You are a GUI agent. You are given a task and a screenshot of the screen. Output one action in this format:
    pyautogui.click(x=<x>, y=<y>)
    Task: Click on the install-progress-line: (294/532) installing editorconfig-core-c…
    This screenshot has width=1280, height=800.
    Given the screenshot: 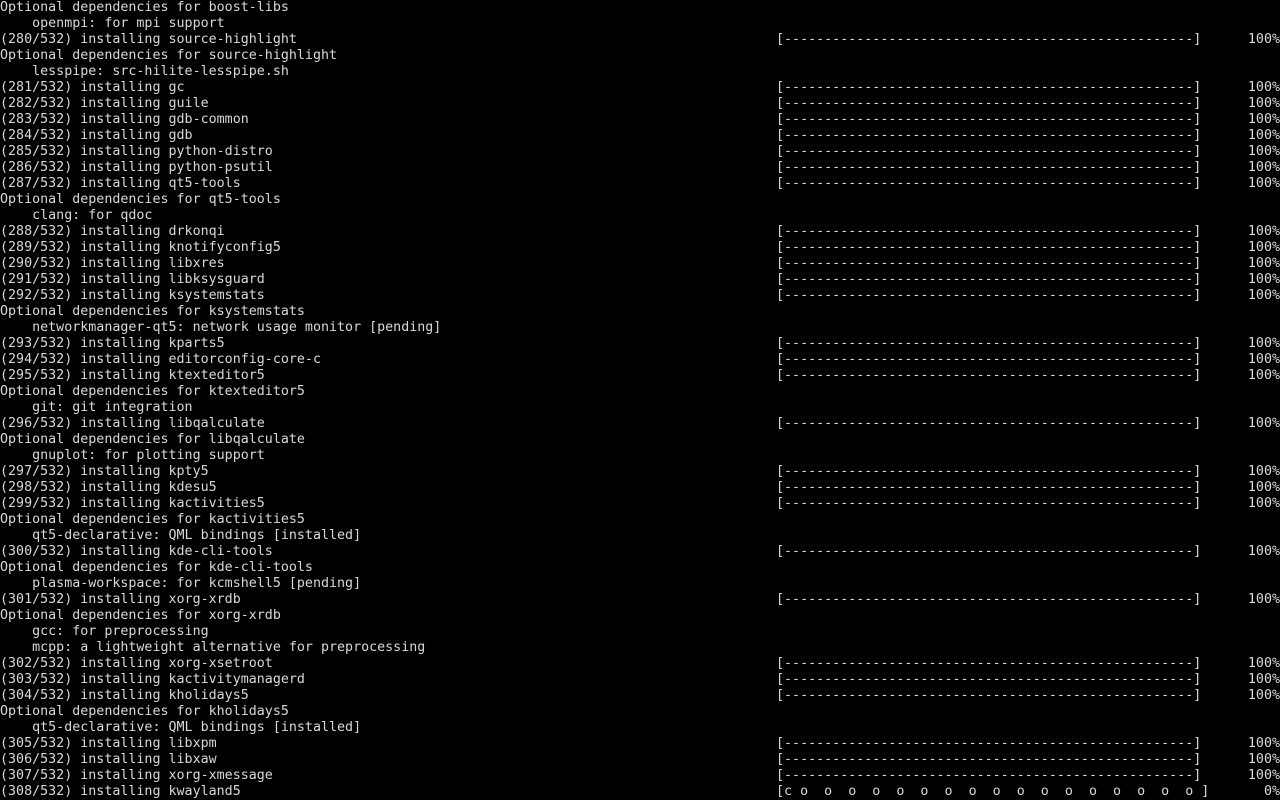 What is the action you would take?
    pyautogui.click(x=640, y=360)
    